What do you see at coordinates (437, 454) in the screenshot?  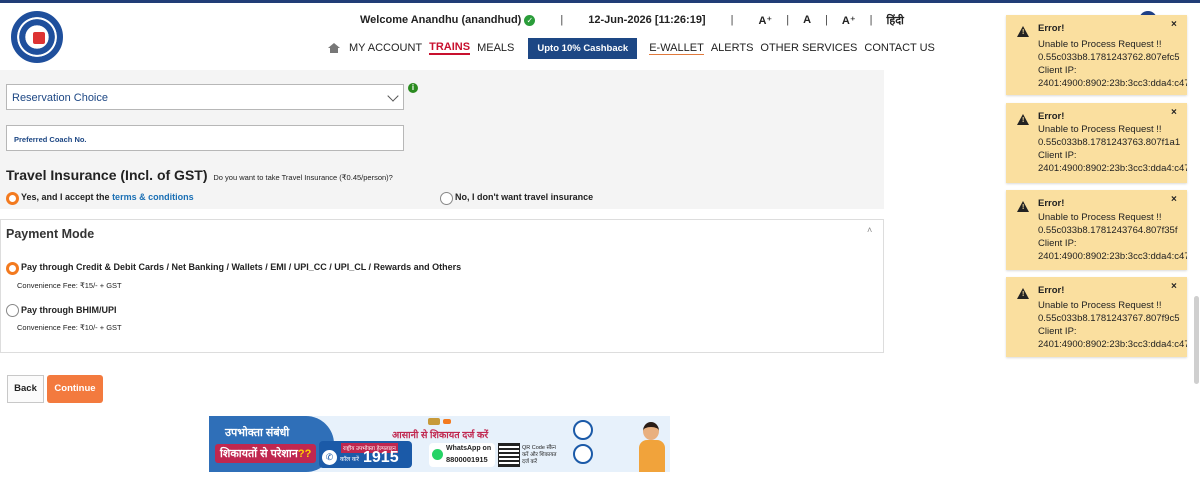 I see `whatsapp-icon` at bounding box center [437, 454].